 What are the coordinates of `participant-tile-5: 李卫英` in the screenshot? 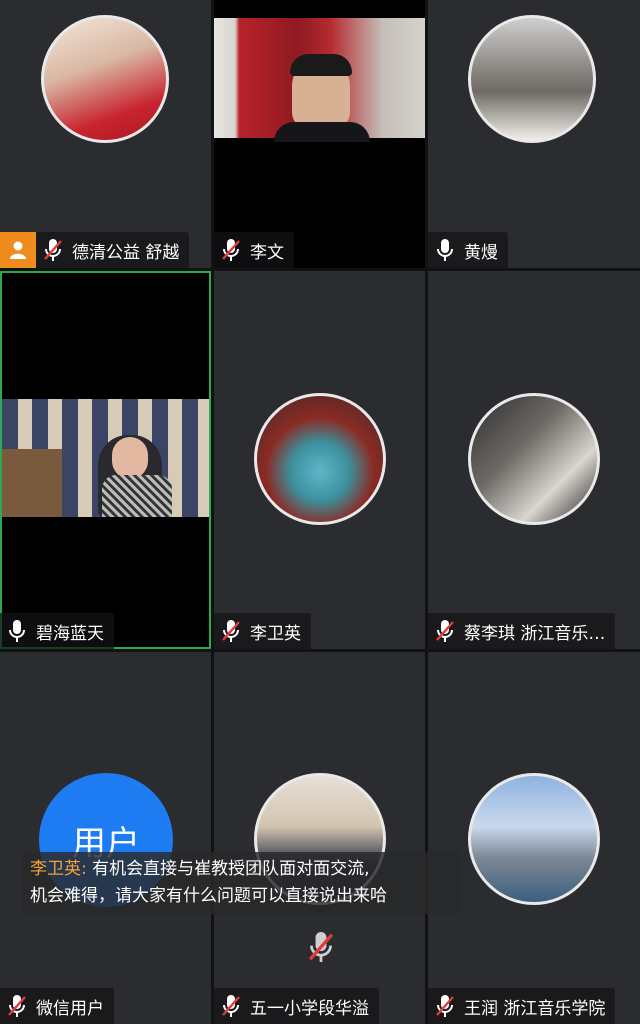 It's located at (319, 460).